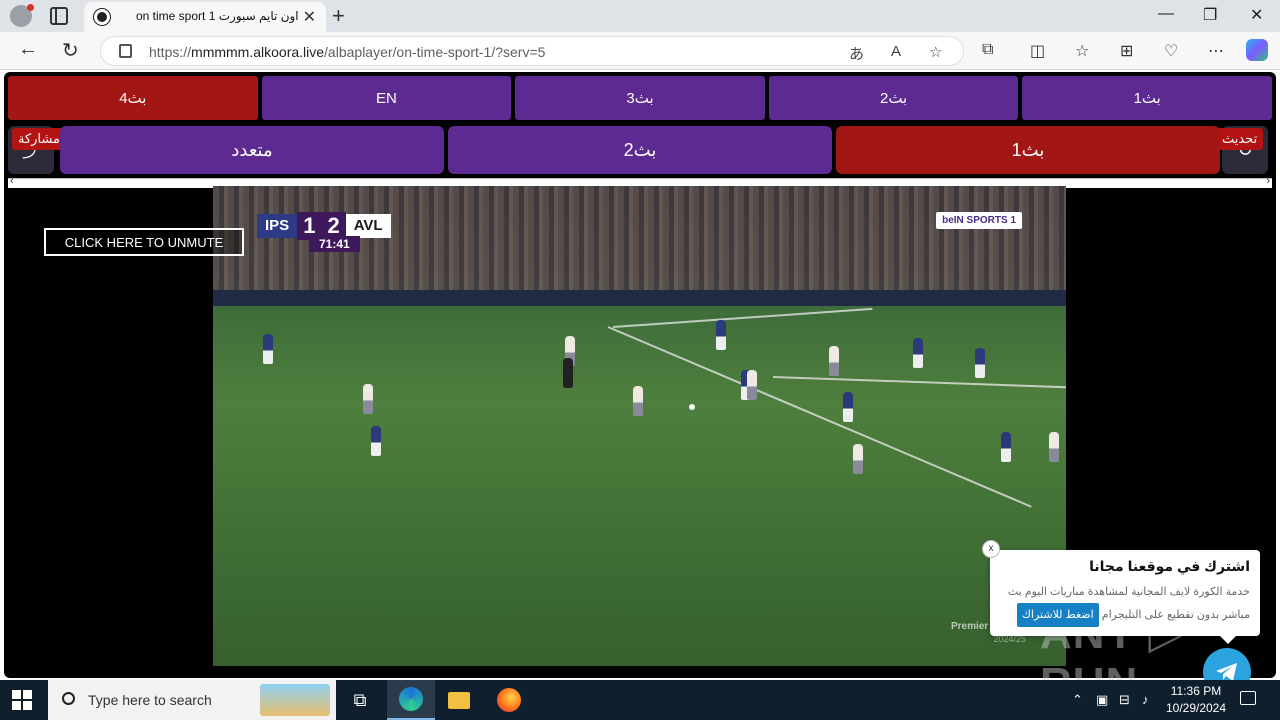 The width and height of the screenshot is (1280, 720). What do you see at coordinates (1028, 150) in the screenshot?
I see `stream-button-1: بث1` at bounding box center [1028, 150].